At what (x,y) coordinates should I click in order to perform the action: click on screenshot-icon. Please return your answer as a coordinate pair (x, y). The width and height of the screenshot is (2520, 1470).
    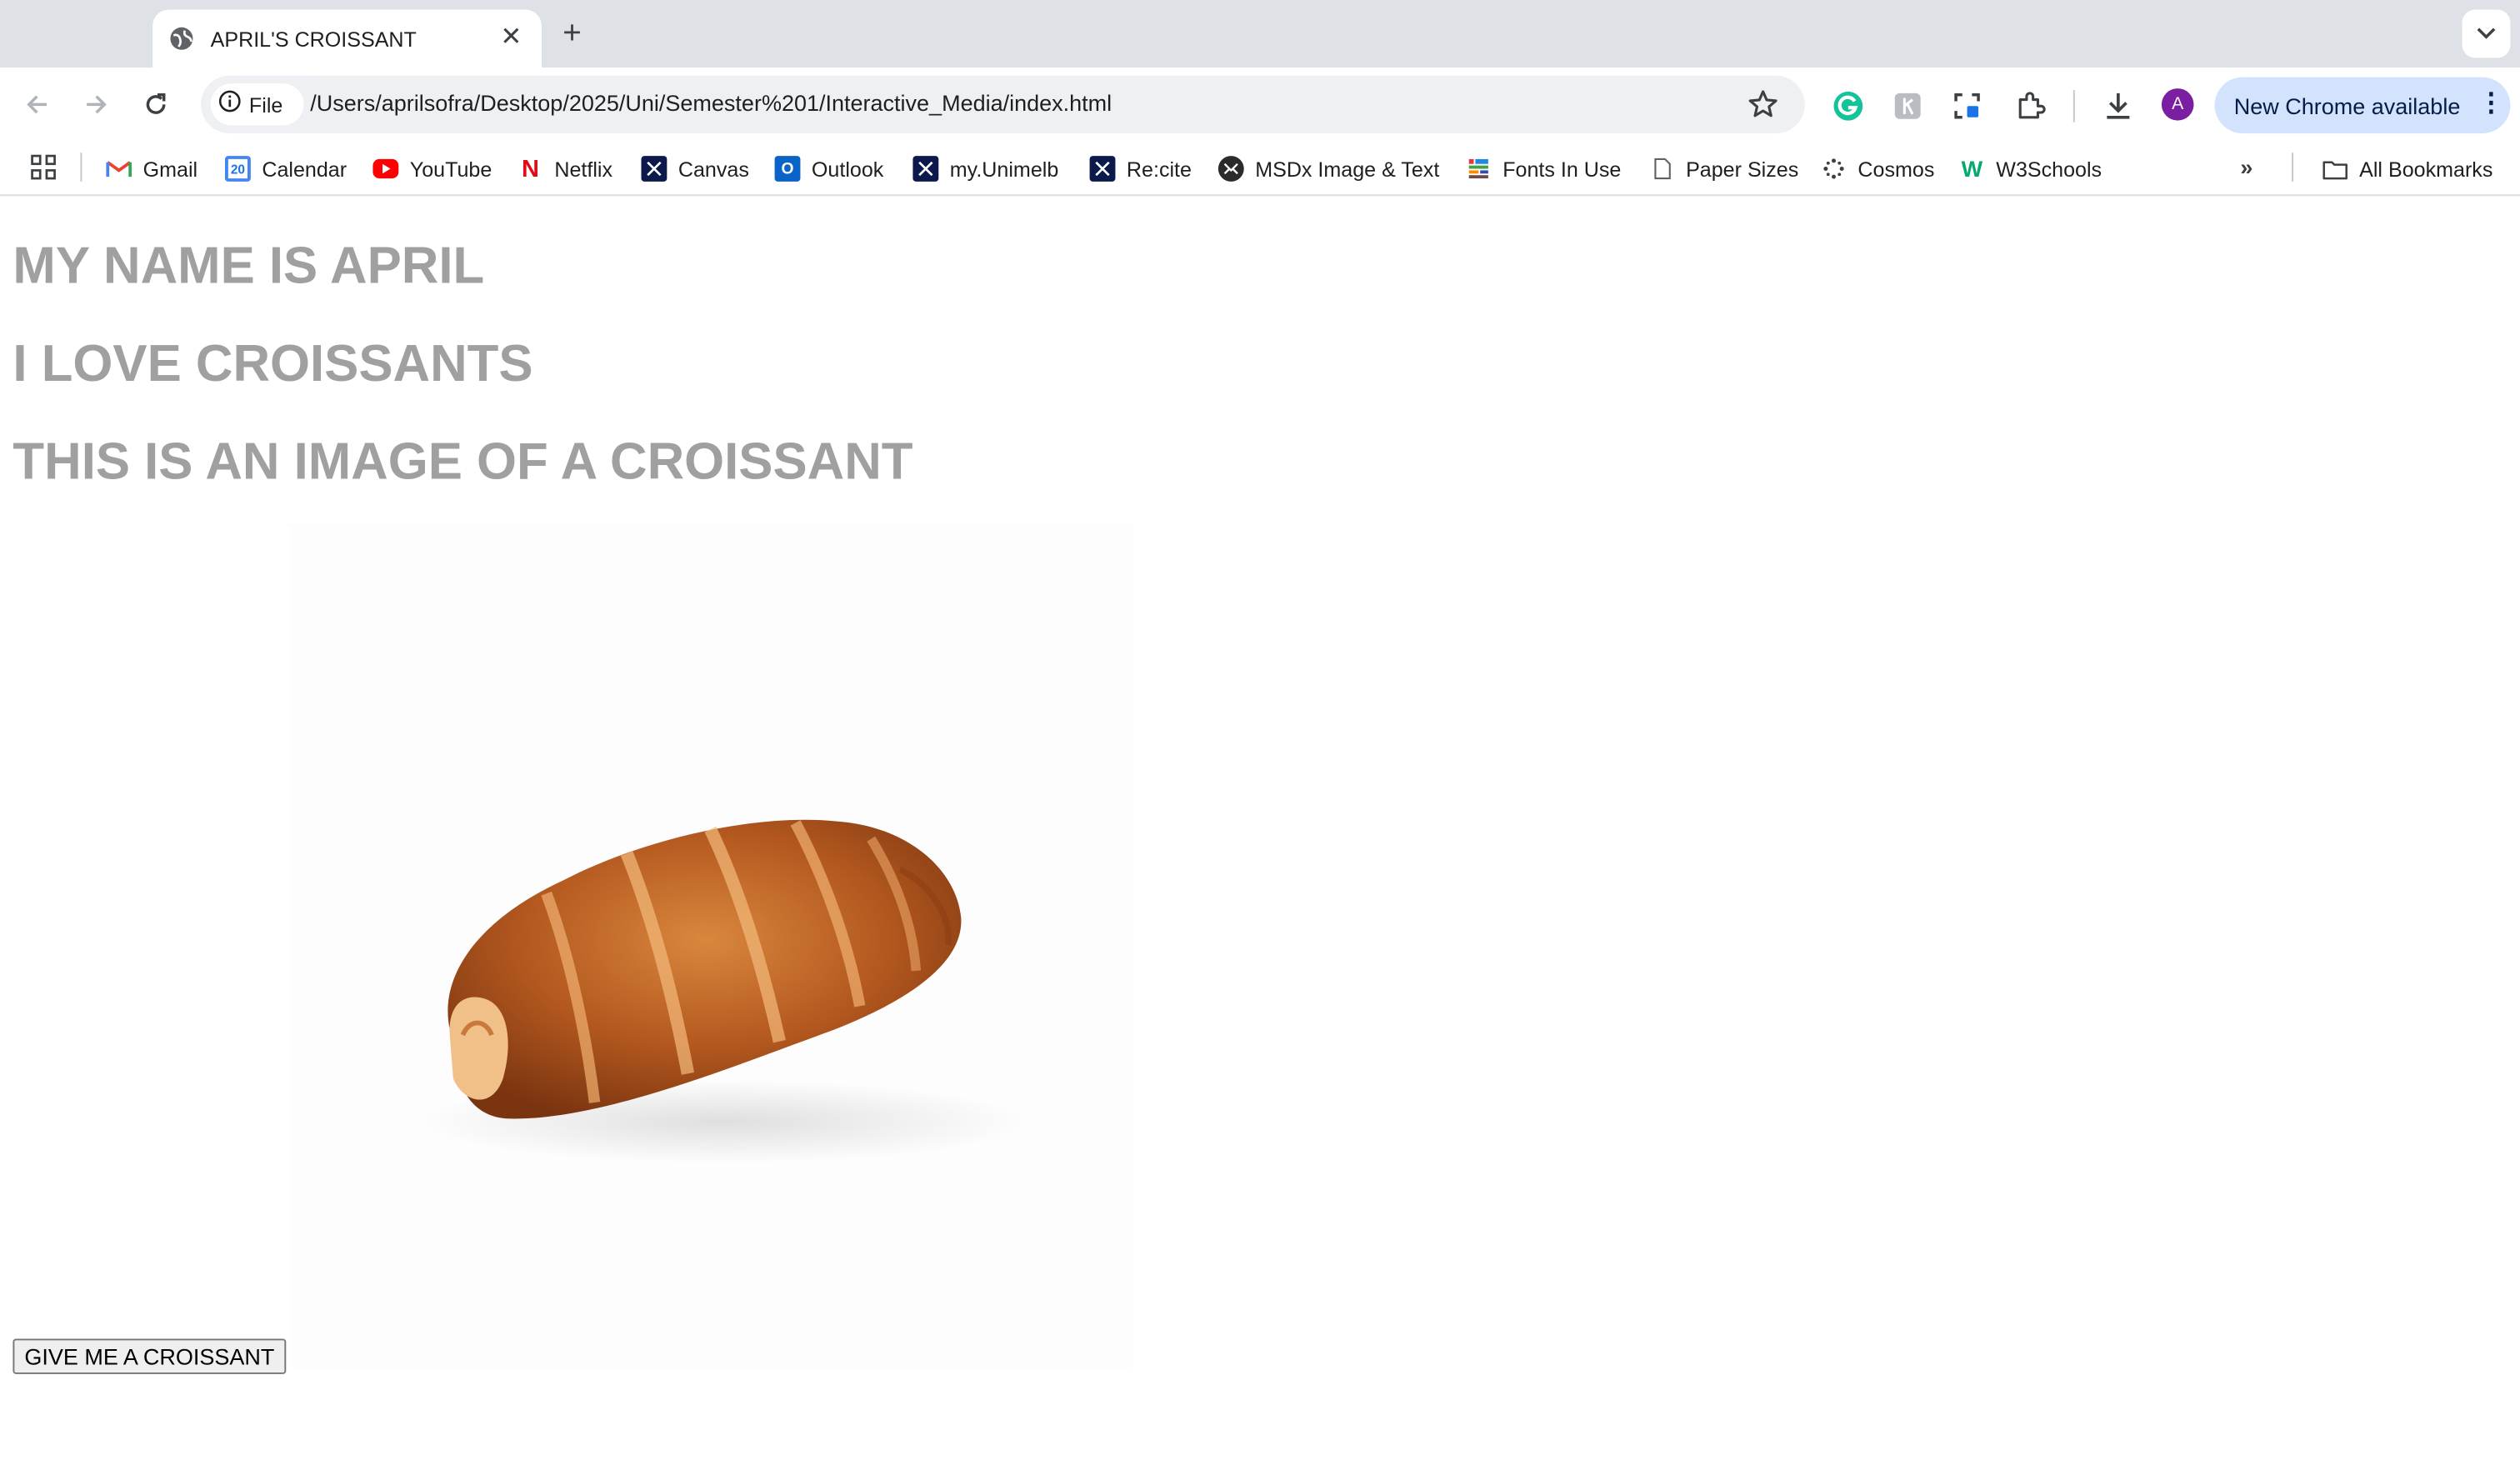
    Looking at the image, I should click on (1966, 105).